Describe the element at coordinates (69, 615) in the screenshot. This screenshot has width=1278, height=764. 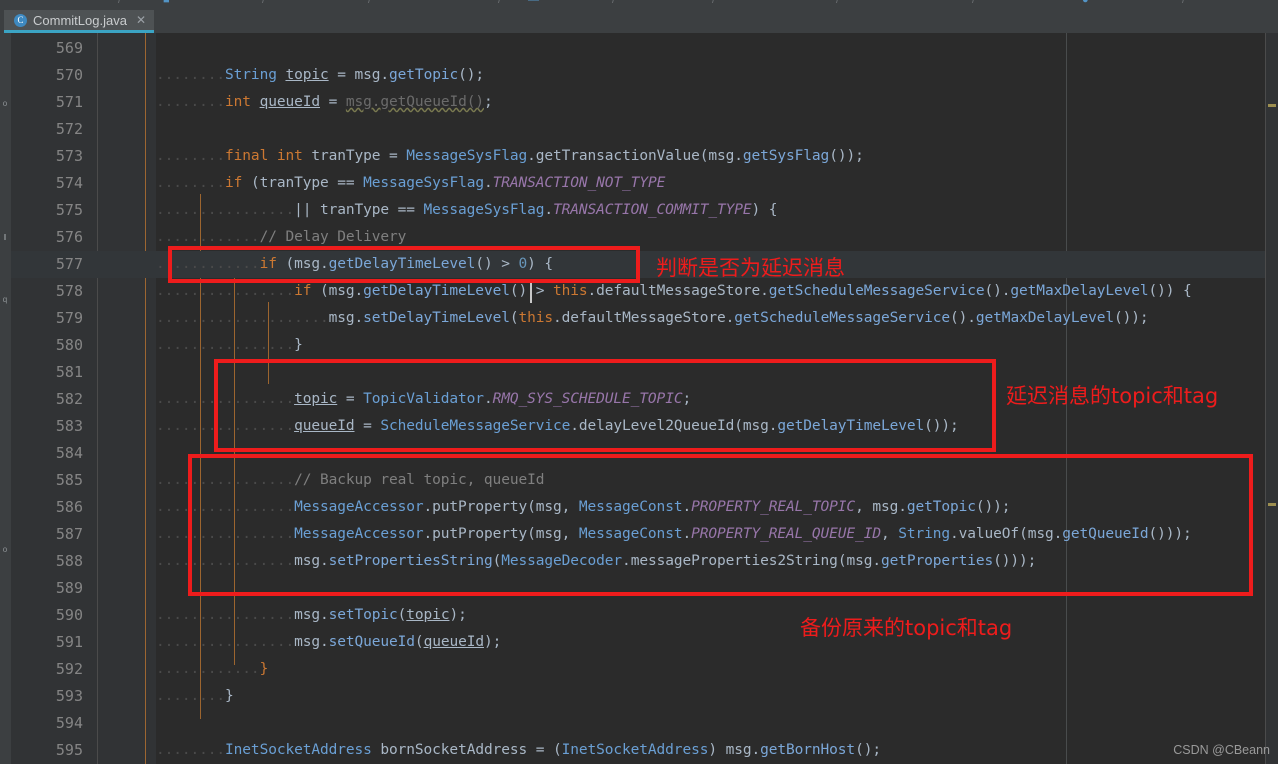
I see `line-number: 590` at that location.